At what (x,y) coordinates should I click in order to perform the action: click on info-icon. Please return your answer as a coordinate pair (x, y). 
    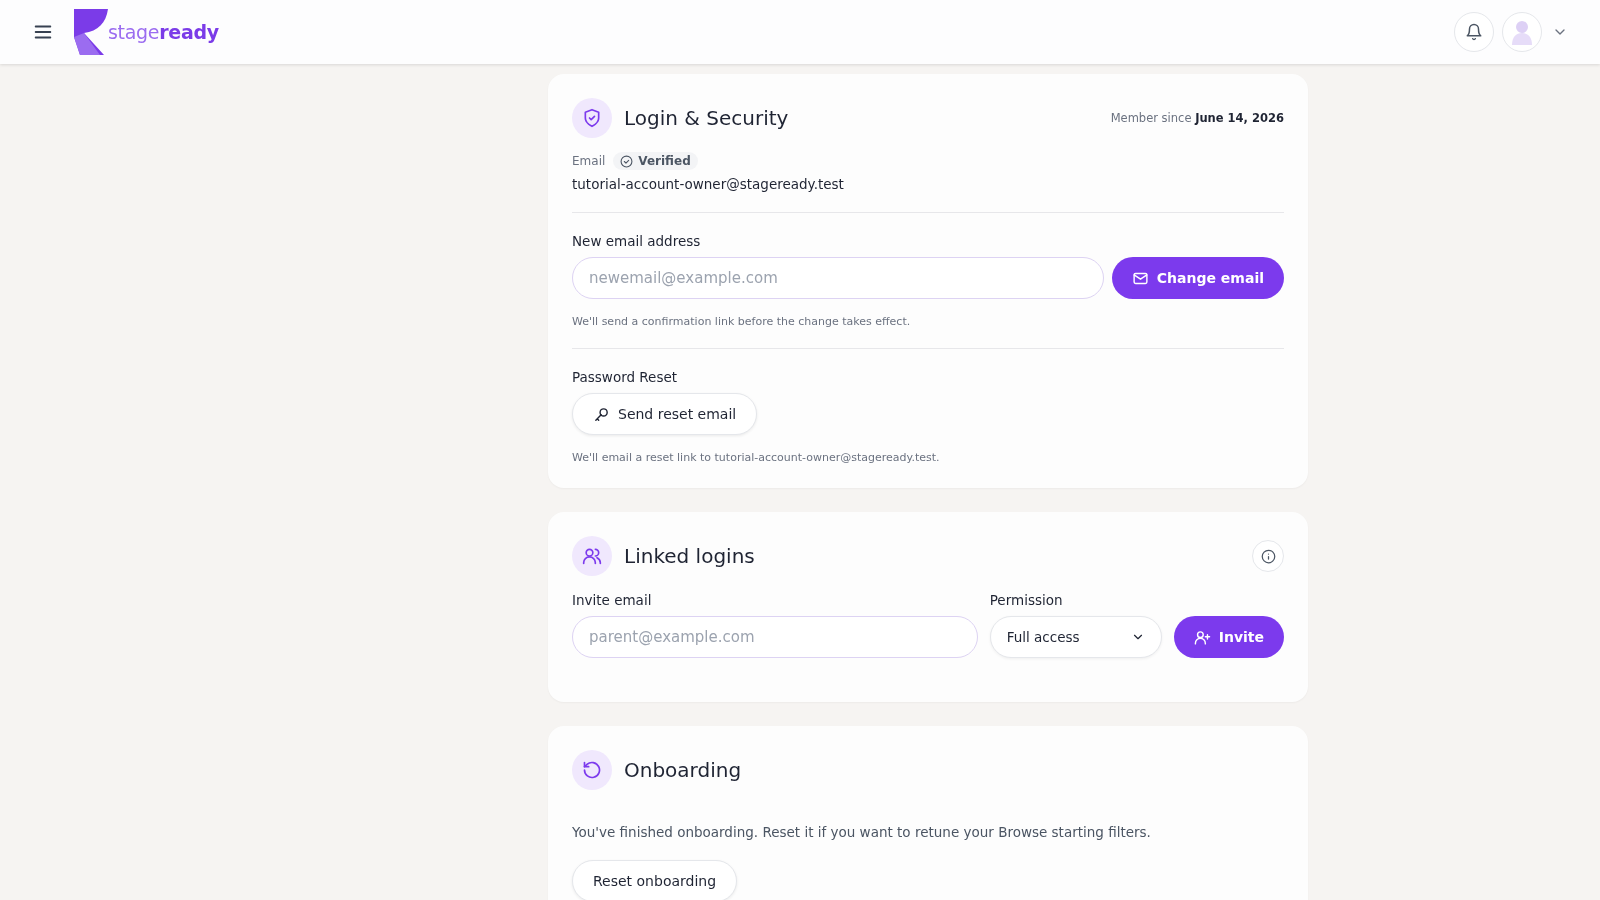
    Looking at the image, I should click on (1268, 556).